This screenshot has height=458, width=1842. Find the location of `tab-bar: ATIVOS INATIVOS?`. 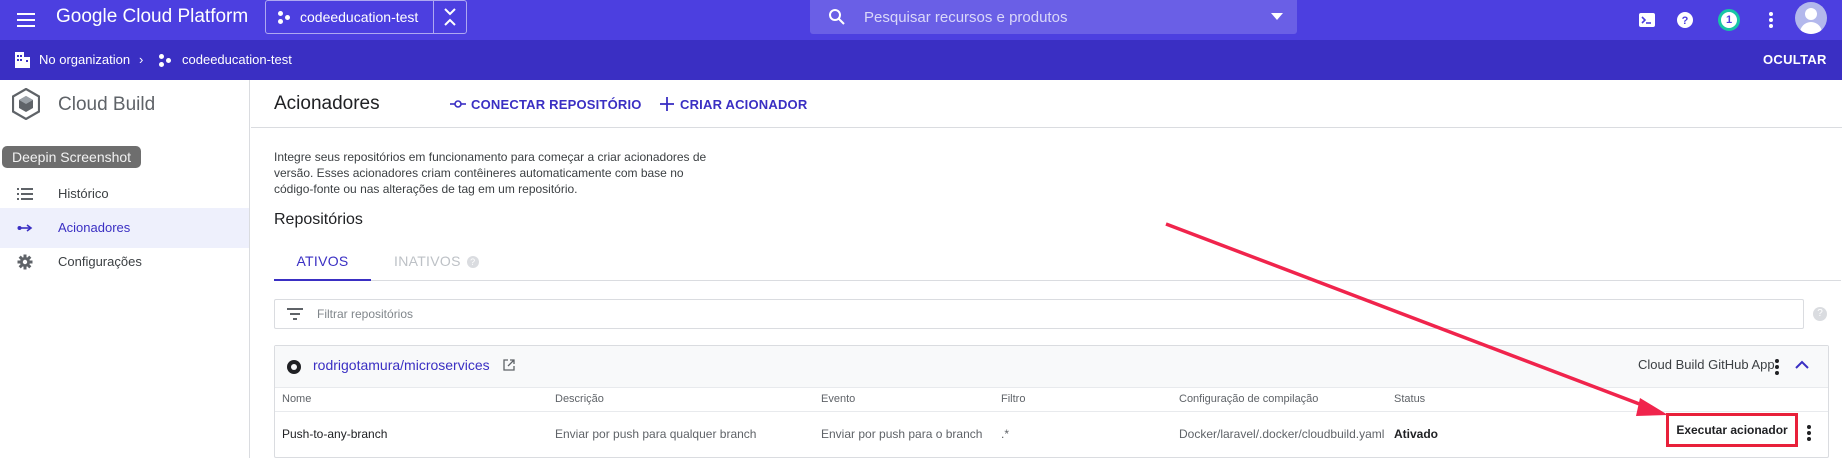

tab-bar: ATIVOS INATIVOS? is located at coordinates (1057, 261).